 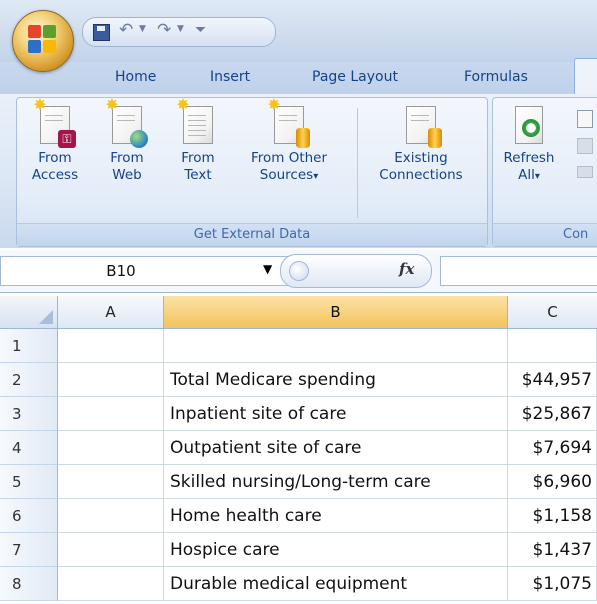 I want to click on refresh-label-2: All, so click(x=526, y=175).